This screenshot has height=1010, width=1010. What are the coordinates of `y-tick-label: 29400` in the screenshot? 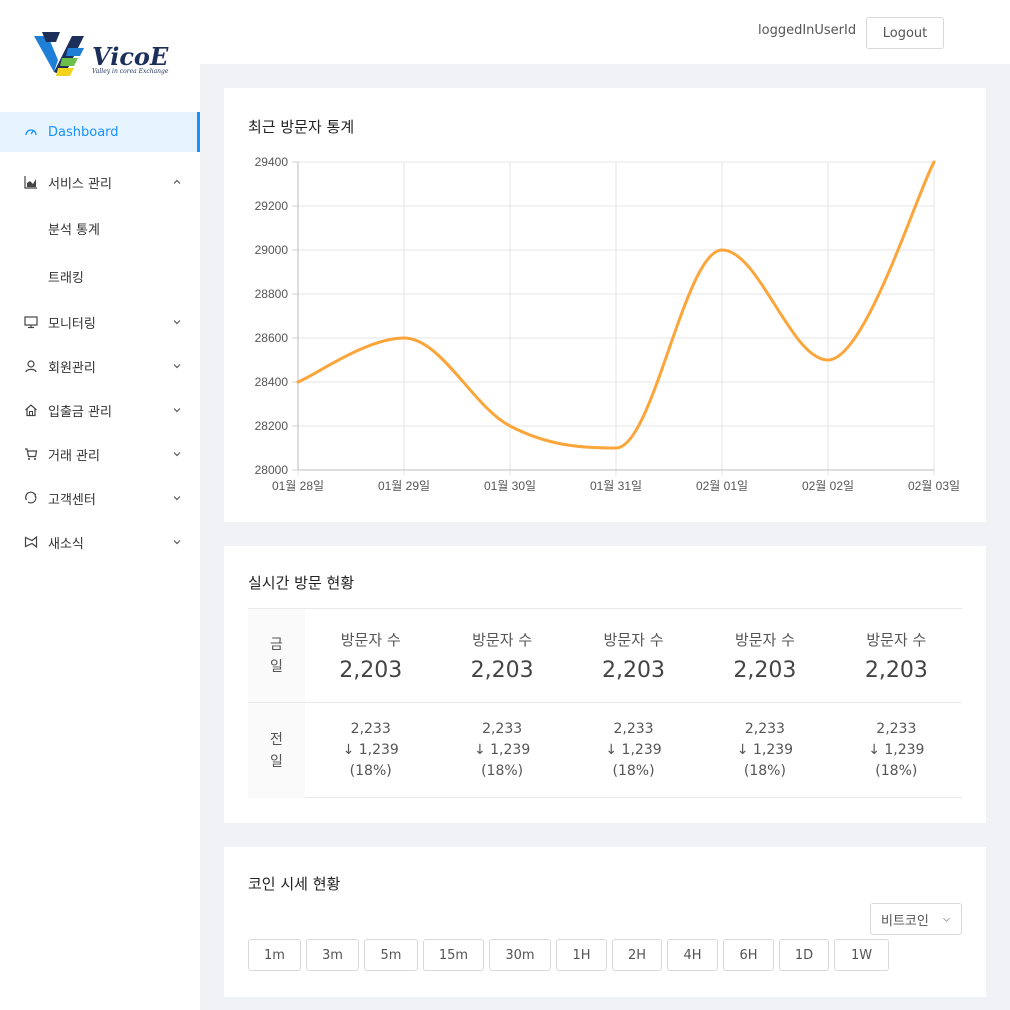 It's located at (272, 162).